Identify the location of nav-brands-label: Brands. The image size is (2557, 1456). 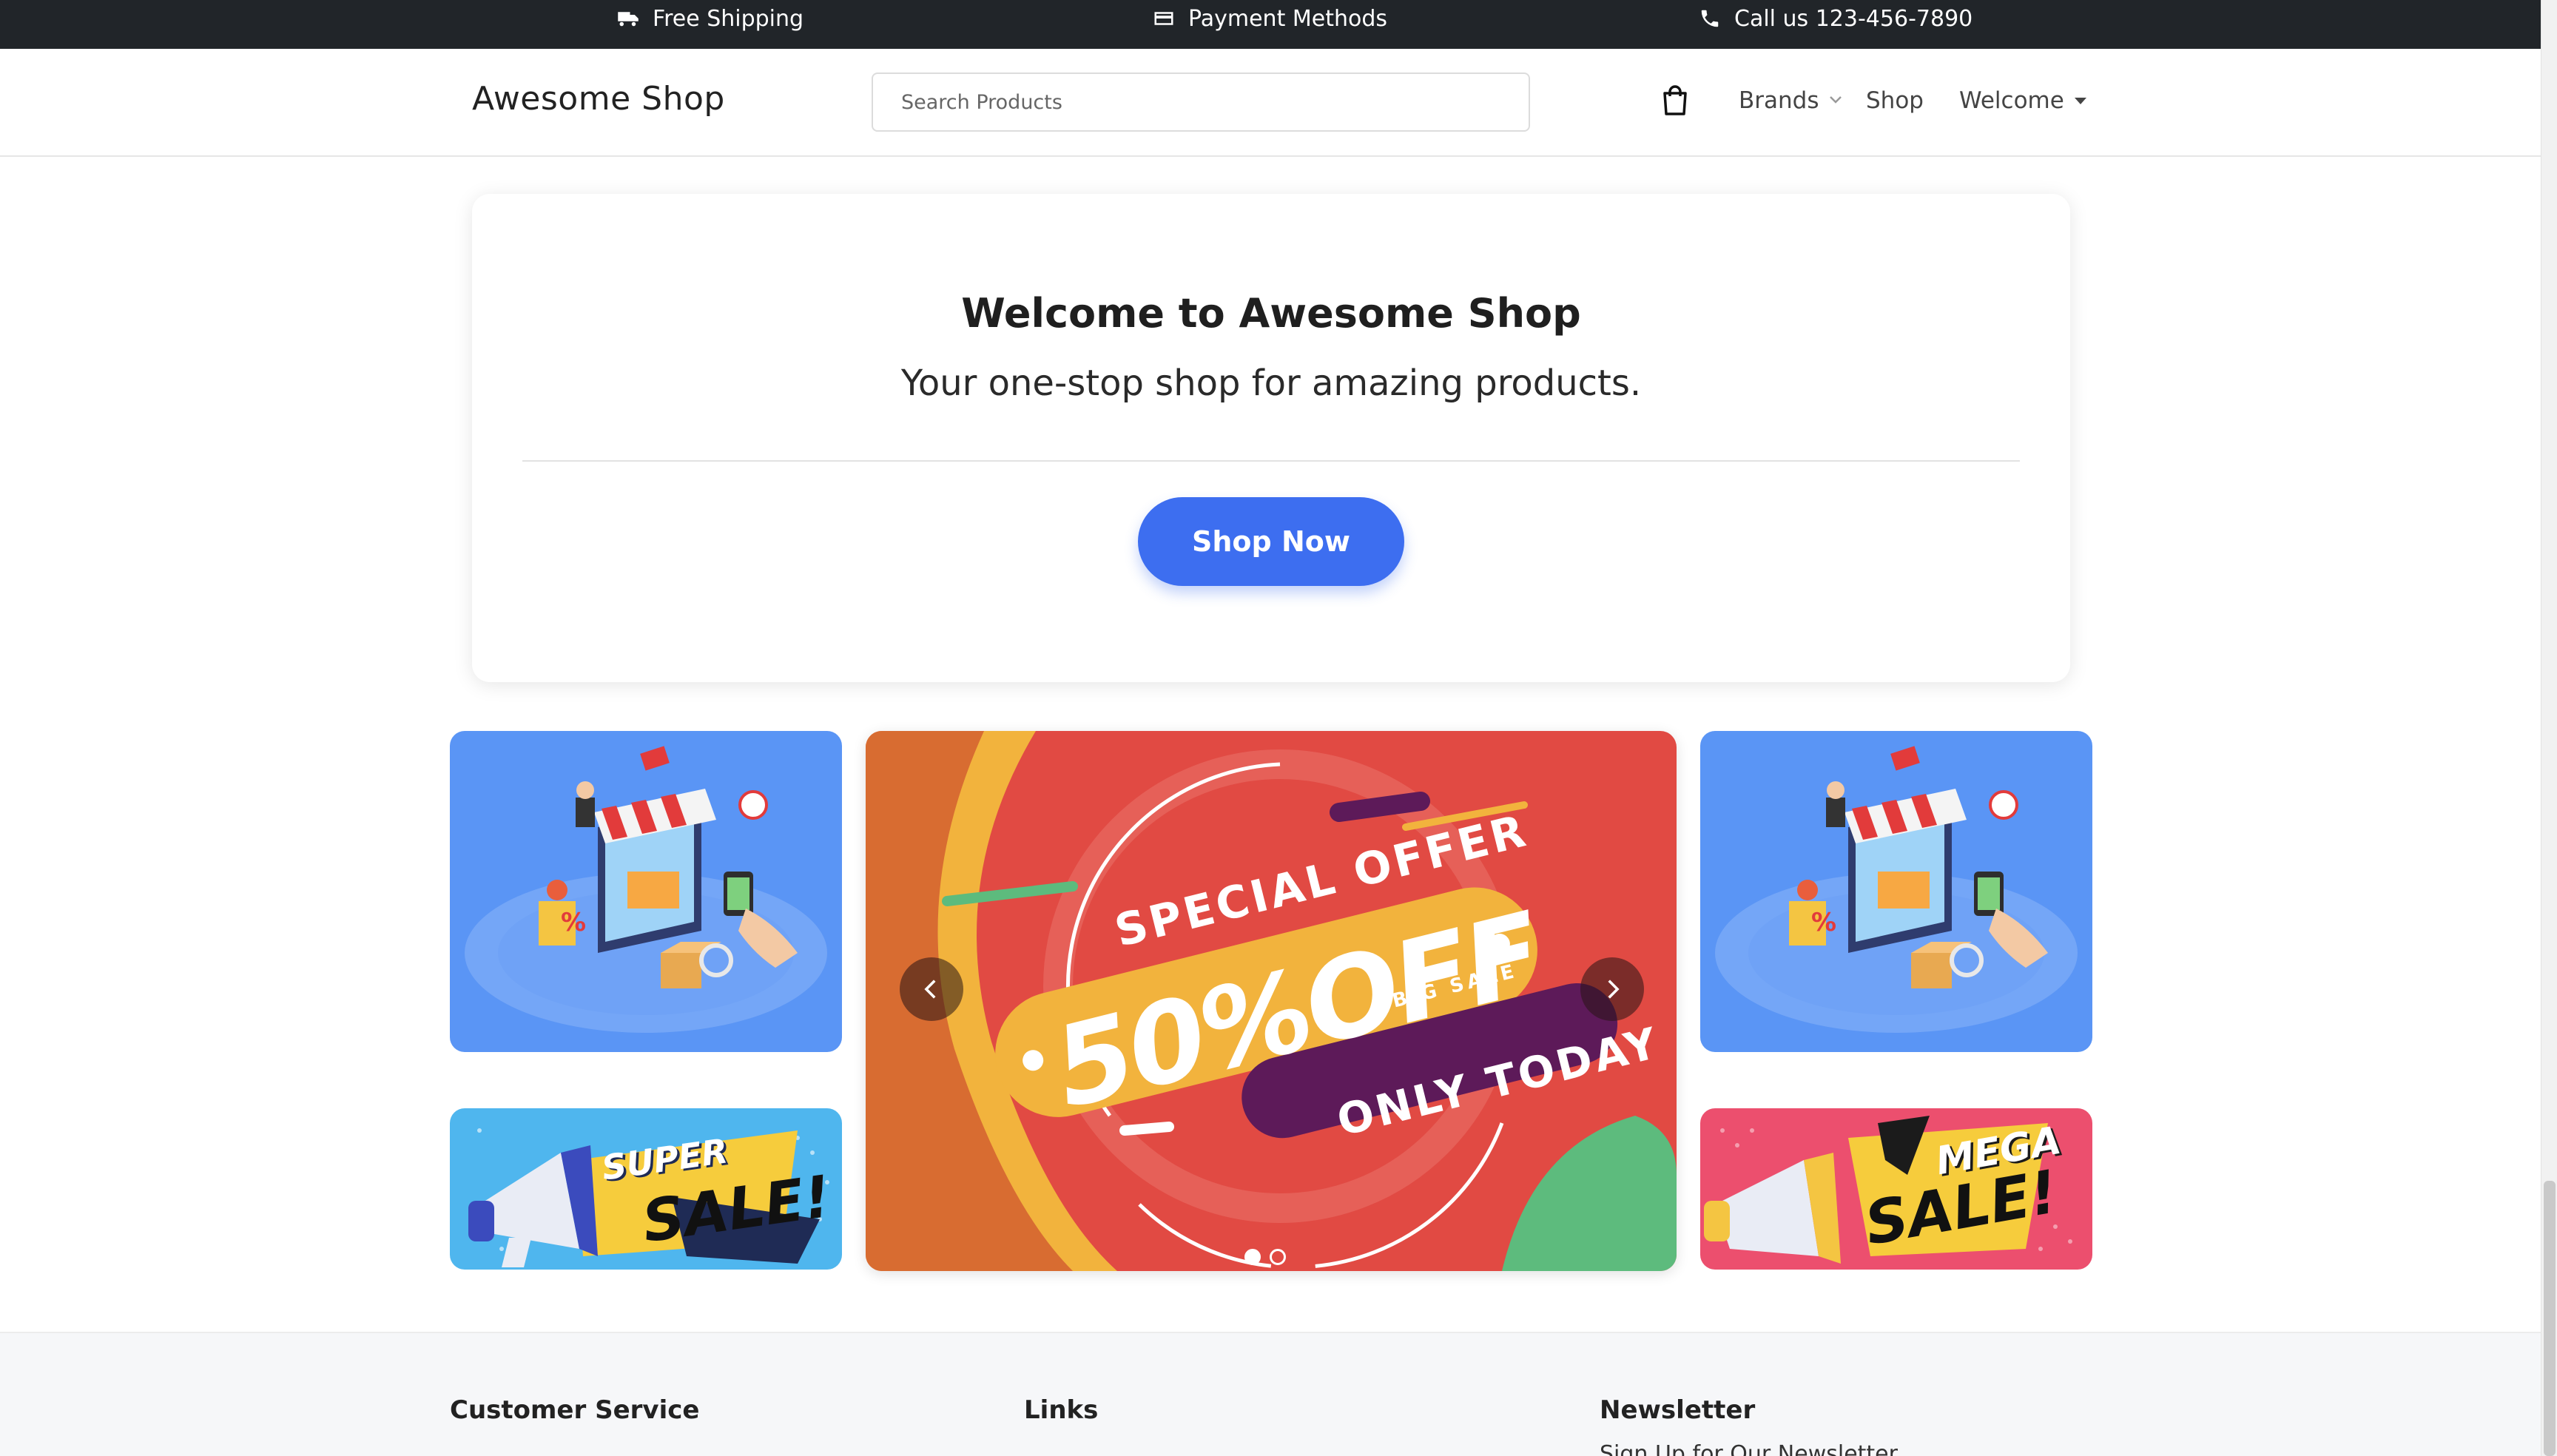
(1779, 101).